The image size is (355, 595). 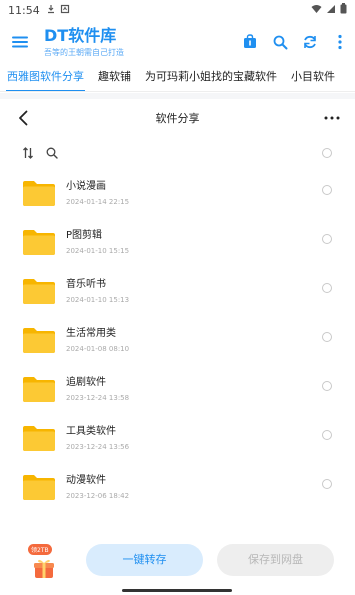 I want to click on list-item: 追剧软件 2023-12-24 13:58, so click(x=177, y=388).